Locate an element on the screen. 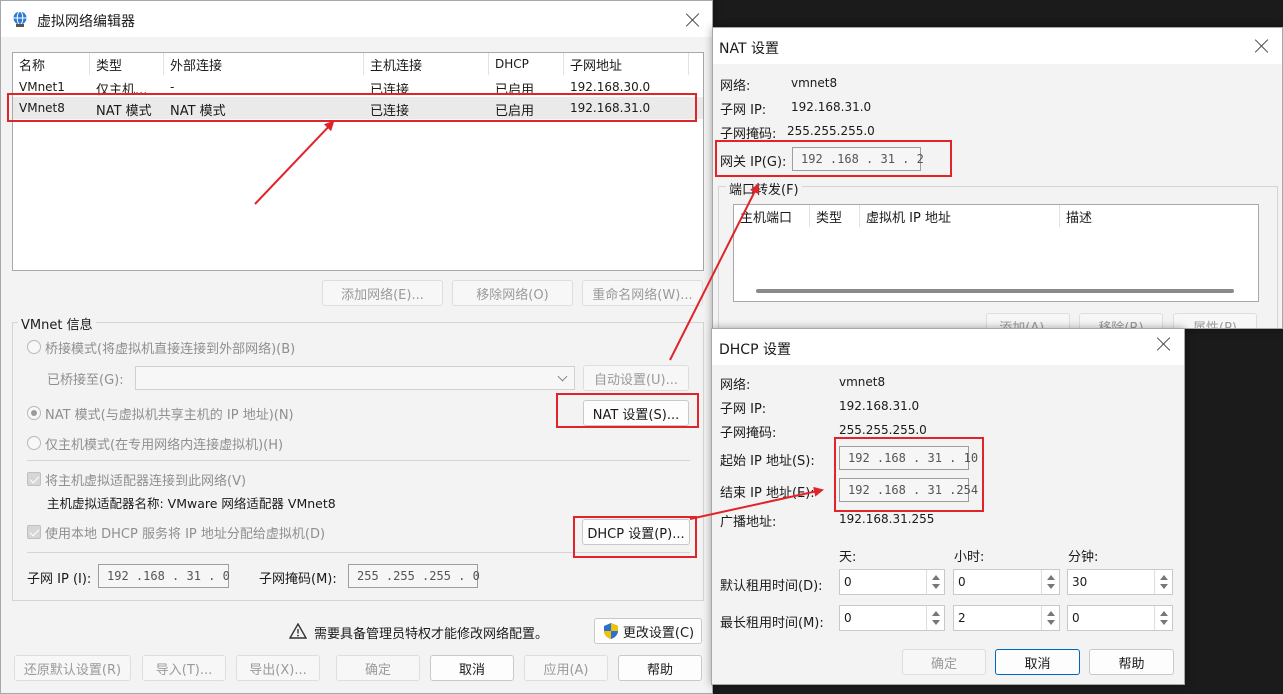 This screenshot has height=694, width=1283. nat-network-label: 网络: is located at coordinates (735, 86).